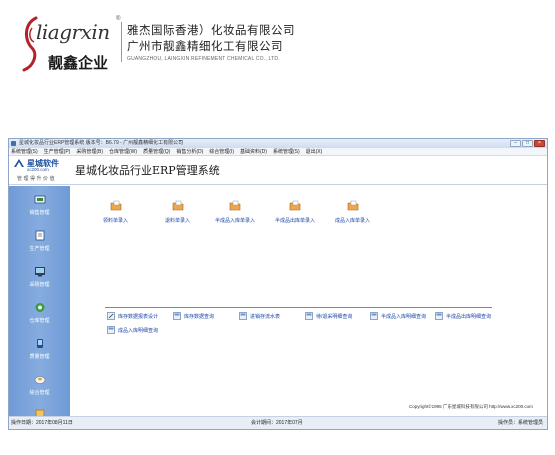 This screenshot has width=555, height=455. What do you see at coordinates (539, 143) in the screenshot?
I see `close-button: ×` at bounding box center [539, 143].